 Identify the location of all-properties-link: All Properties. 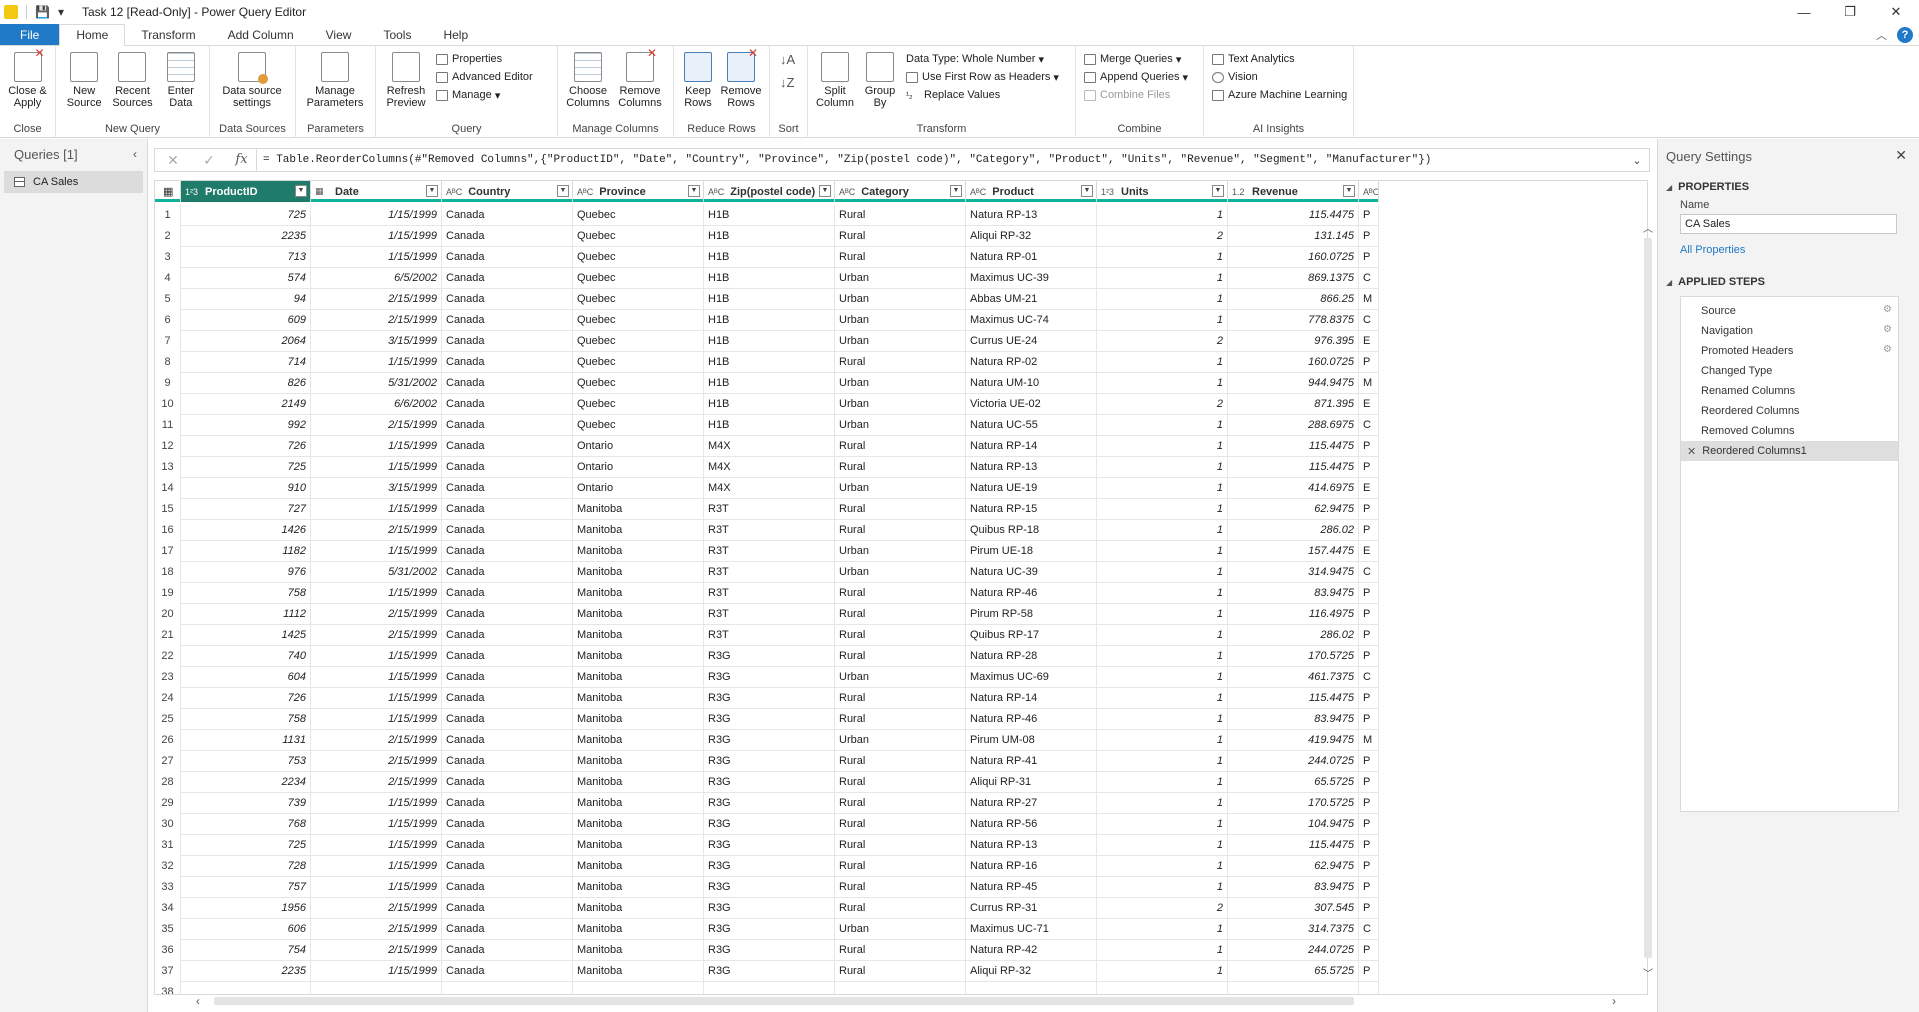
(1788, 250).